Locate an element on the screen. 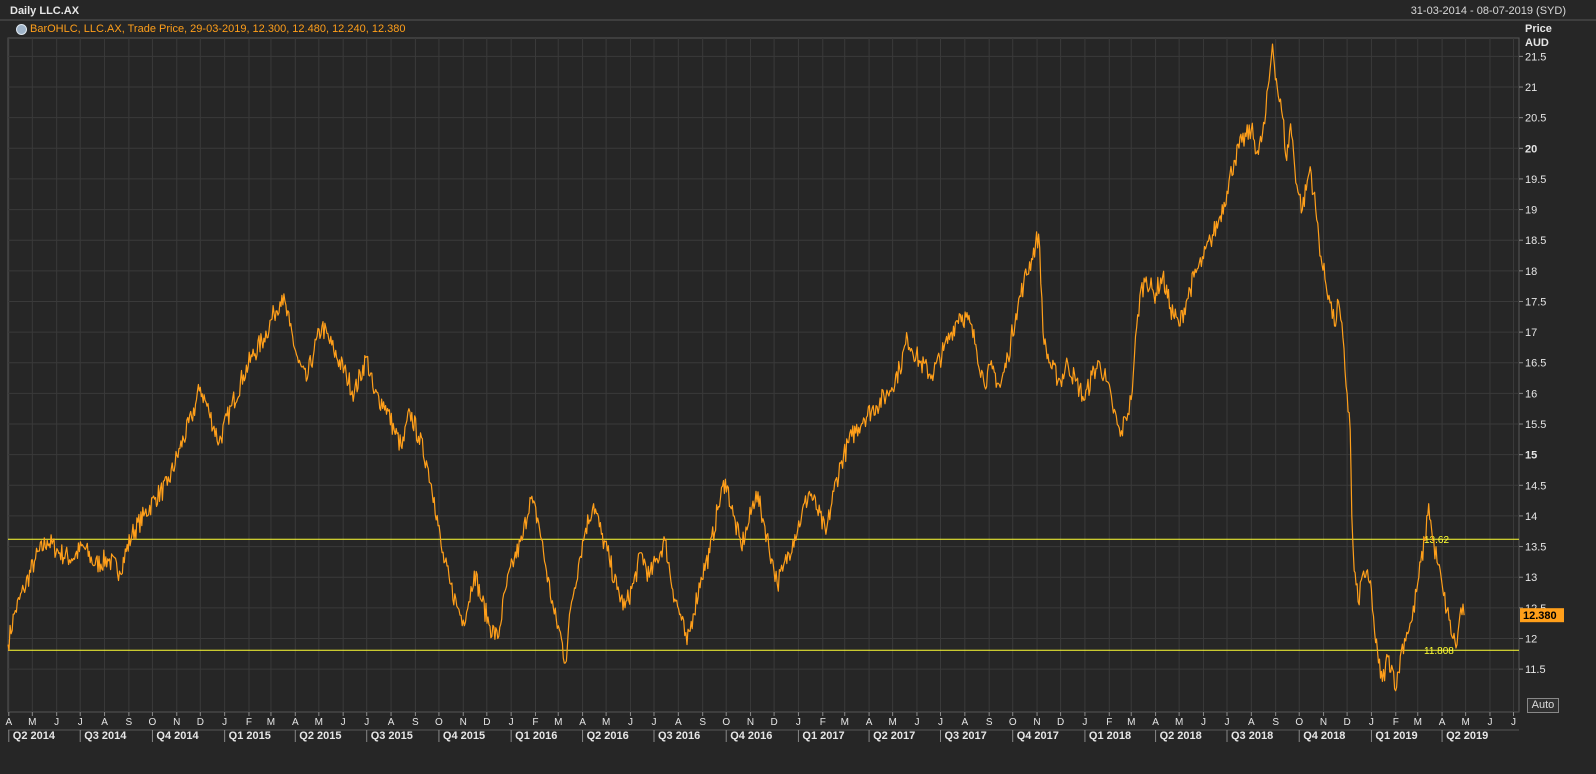 The height and width of the screenshot is (774, 1596). y-tick-label: 17 is located at coordinates (1531, 333).